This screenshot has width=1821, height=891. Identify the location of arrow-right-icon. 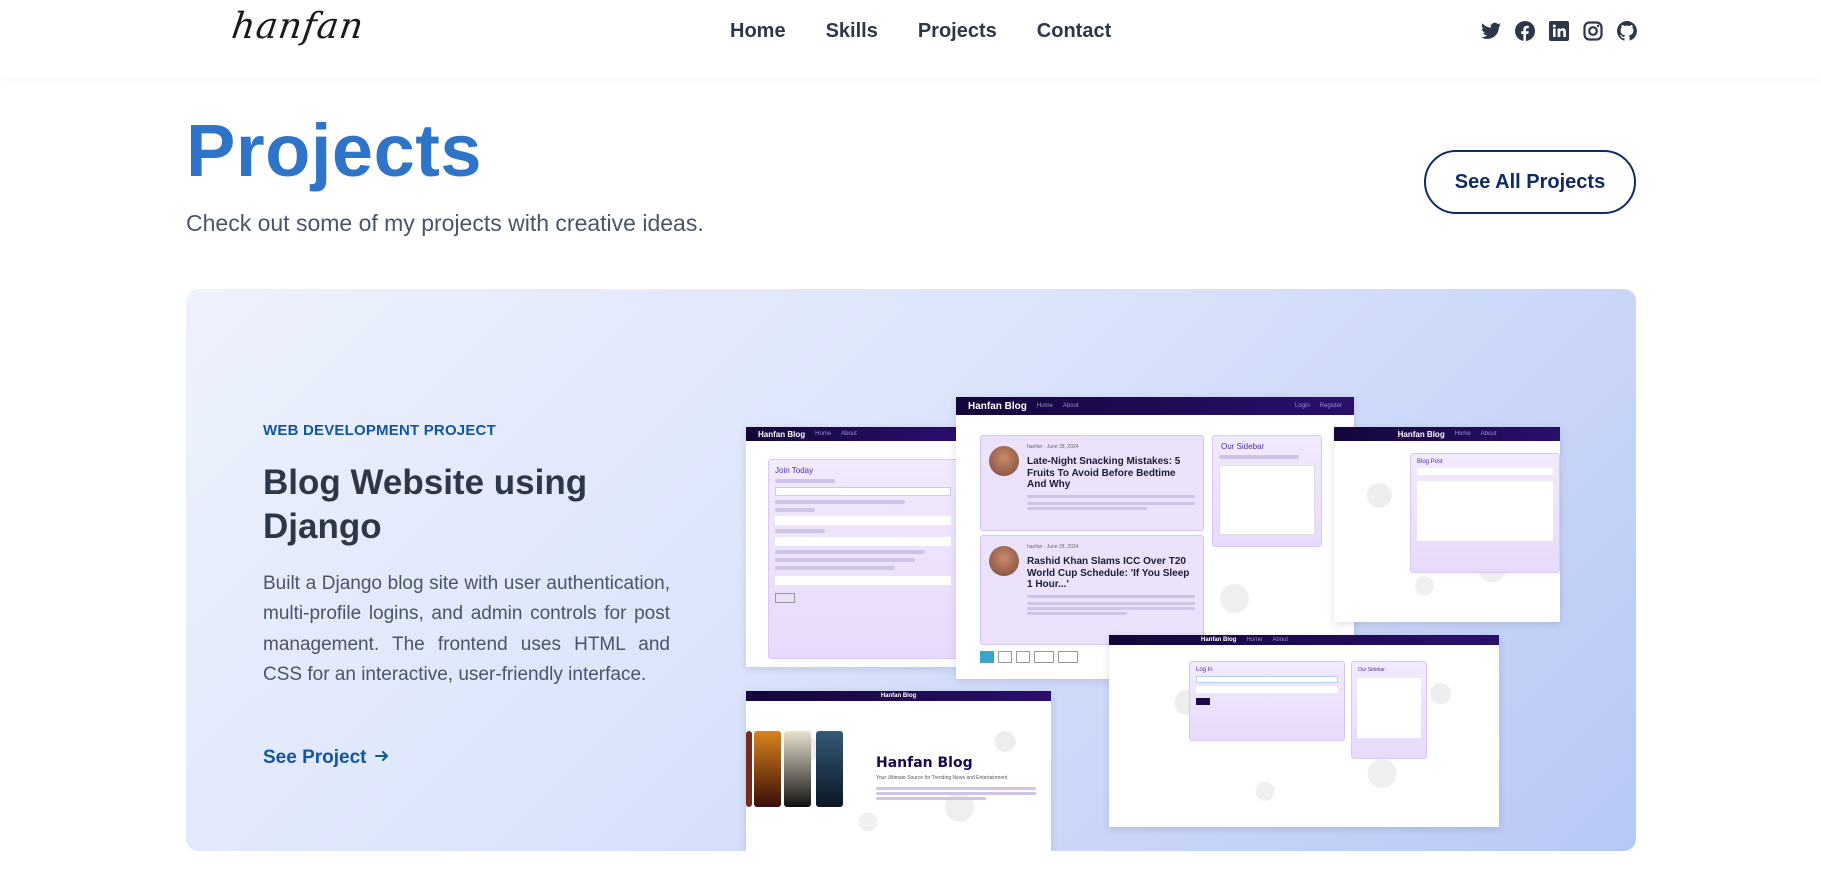
(381, 758).